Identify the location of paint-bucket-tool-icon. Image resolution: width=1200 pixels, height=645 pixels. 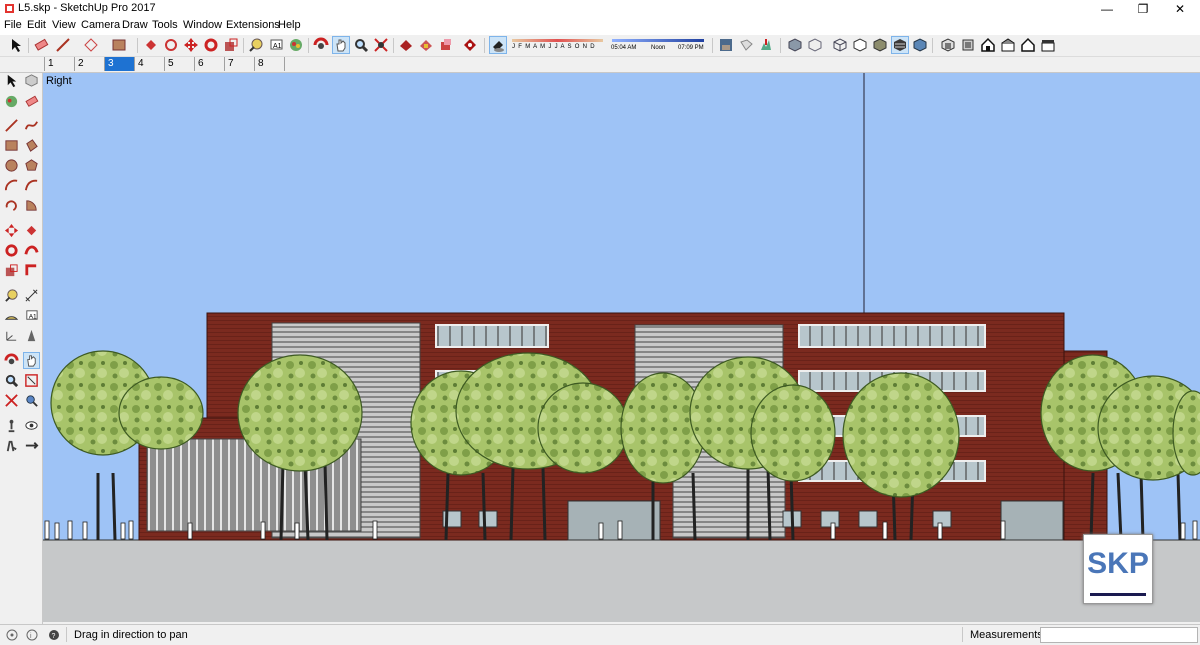
(11, 101).